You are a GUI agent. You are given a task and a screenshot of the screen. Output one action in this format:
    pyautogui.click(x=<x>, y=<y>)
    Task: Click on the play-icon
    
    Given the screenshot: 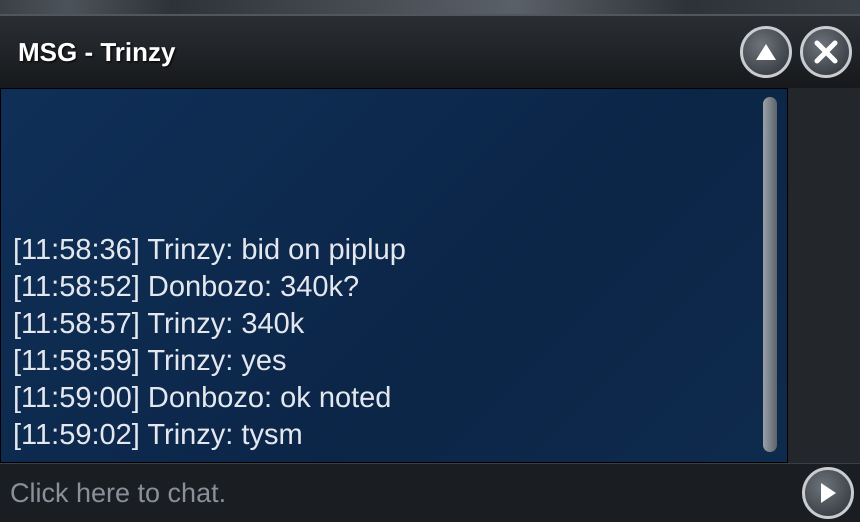 What is the action you would take?
    pyautogui.click(x=828, y=493)
    